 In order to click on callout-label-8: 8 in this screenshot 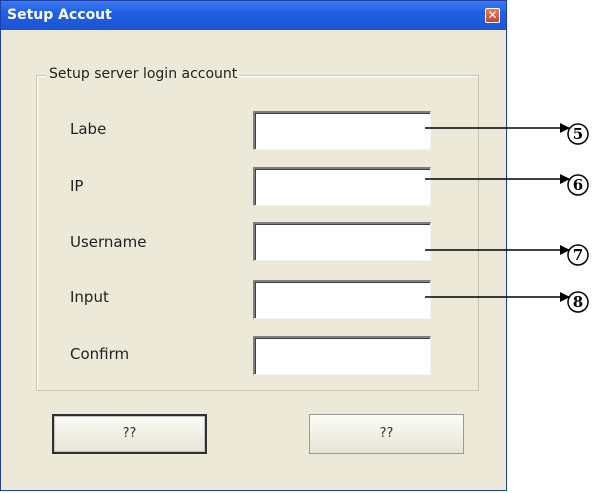, I will do `click(578, 302)`.